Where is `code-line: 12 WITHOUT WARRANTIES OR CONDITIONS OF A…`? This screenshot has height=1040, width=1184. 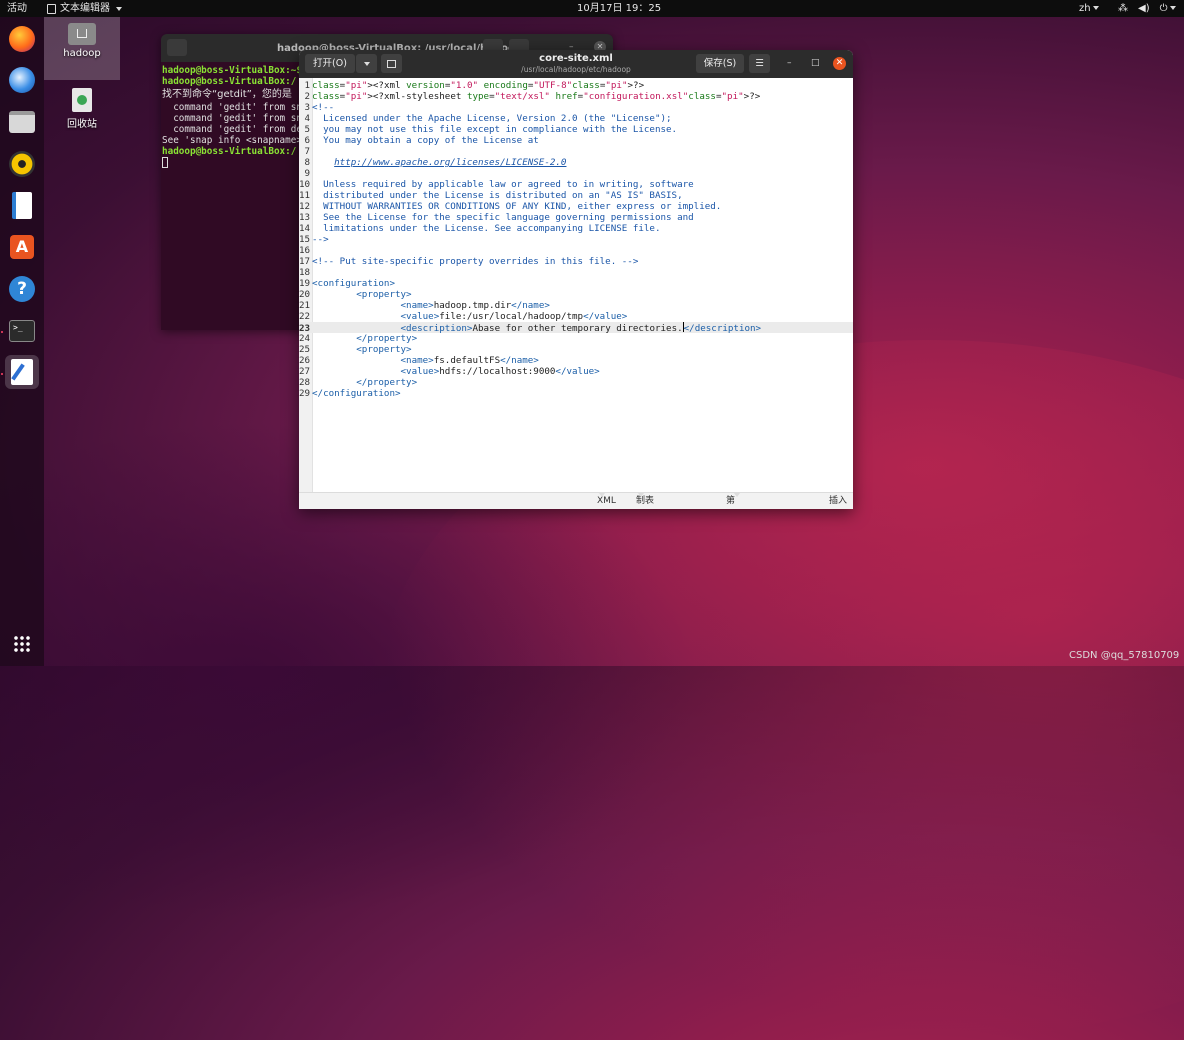
code-line: 12 WITHOUT WARRANTIES OR CONDITIONS OF A… is located at coordinates (510, 206).